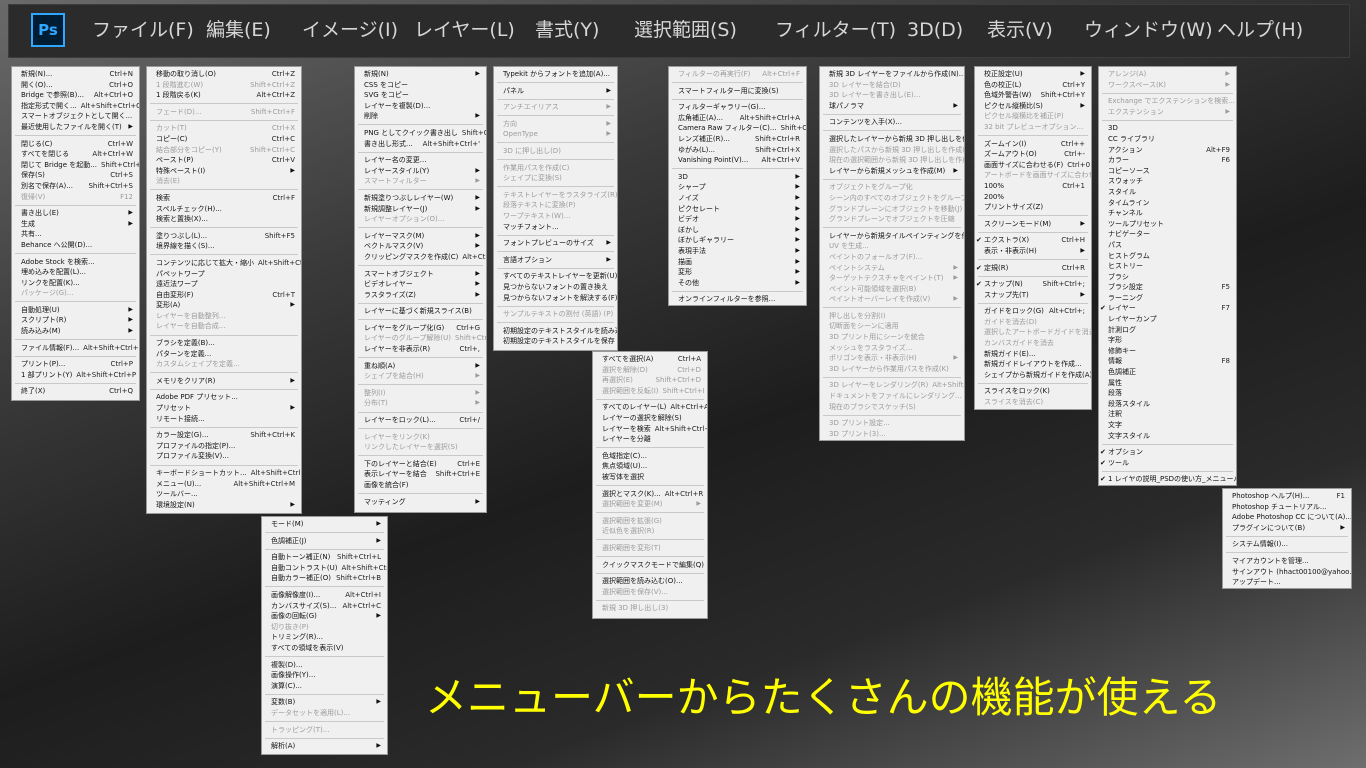  I want to click on menu-item: レイヤーマスク(M) ▶, so click(420, 236).